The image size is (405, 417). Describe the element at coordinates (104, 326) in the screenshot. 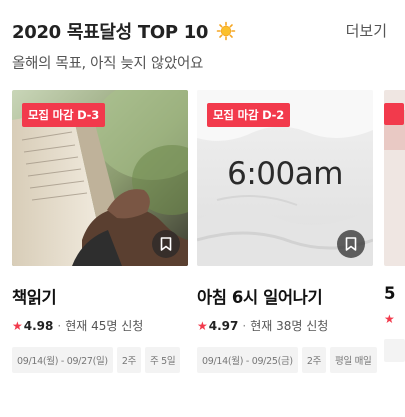

I see `participant-count: 현재 45명 신청` at that location.